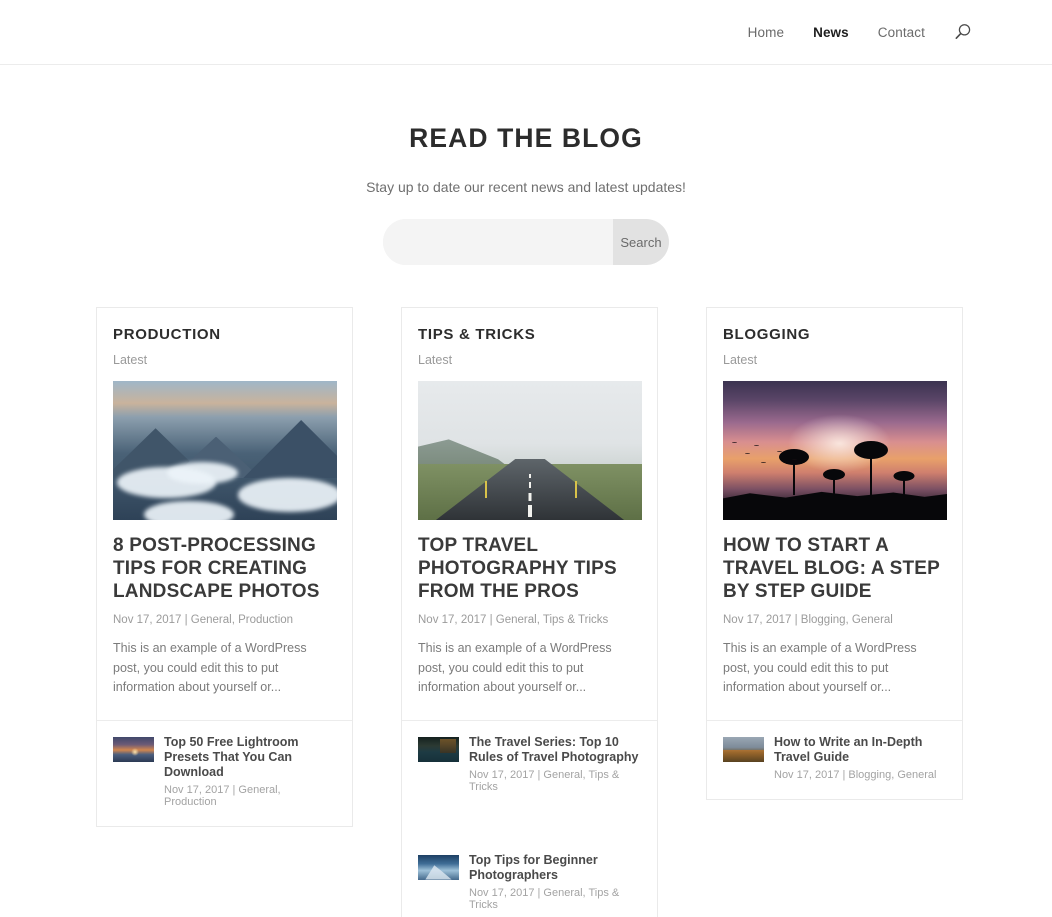  Describe the element at coordinates (963, 32) in the screenshot. I see `search-icon` at that location.